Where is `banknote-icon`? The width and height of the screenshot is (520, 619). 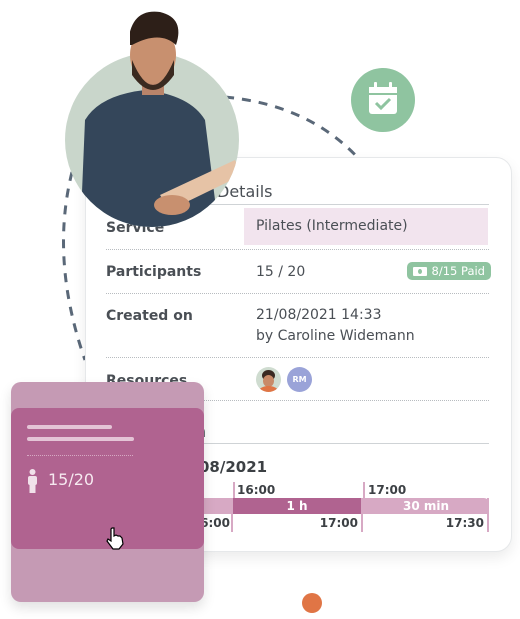
banknote-icon is located at coordinates (419, 271).